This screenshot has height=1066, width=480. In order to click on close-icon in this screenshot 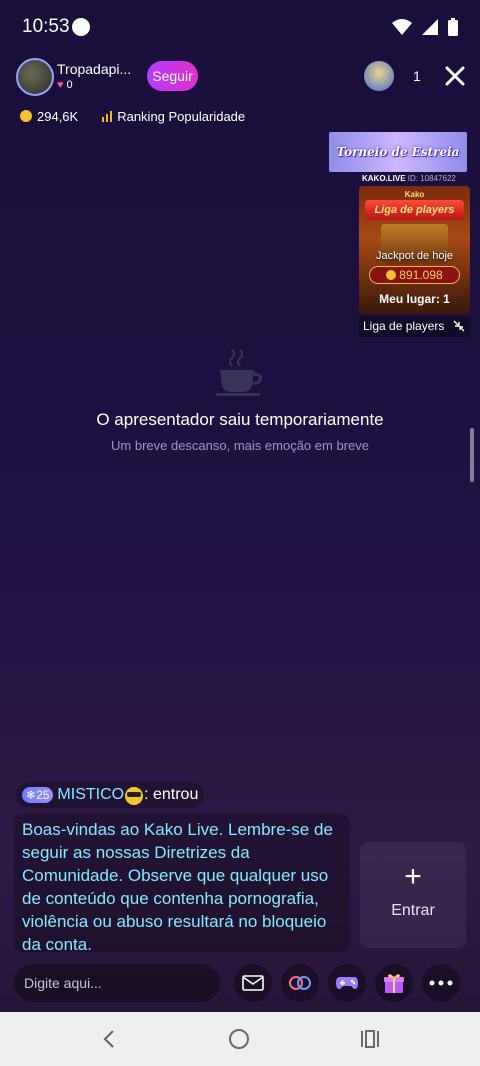, I will do `click(455, 76)`.